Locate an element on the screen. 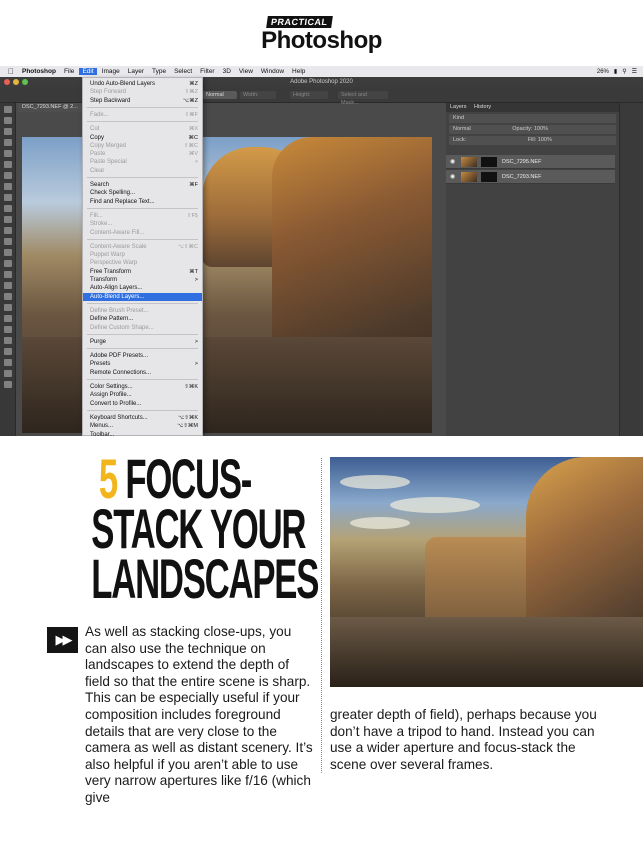 The image size is (643, 858). zoom-window-icon is located at coordinates (25, 82).